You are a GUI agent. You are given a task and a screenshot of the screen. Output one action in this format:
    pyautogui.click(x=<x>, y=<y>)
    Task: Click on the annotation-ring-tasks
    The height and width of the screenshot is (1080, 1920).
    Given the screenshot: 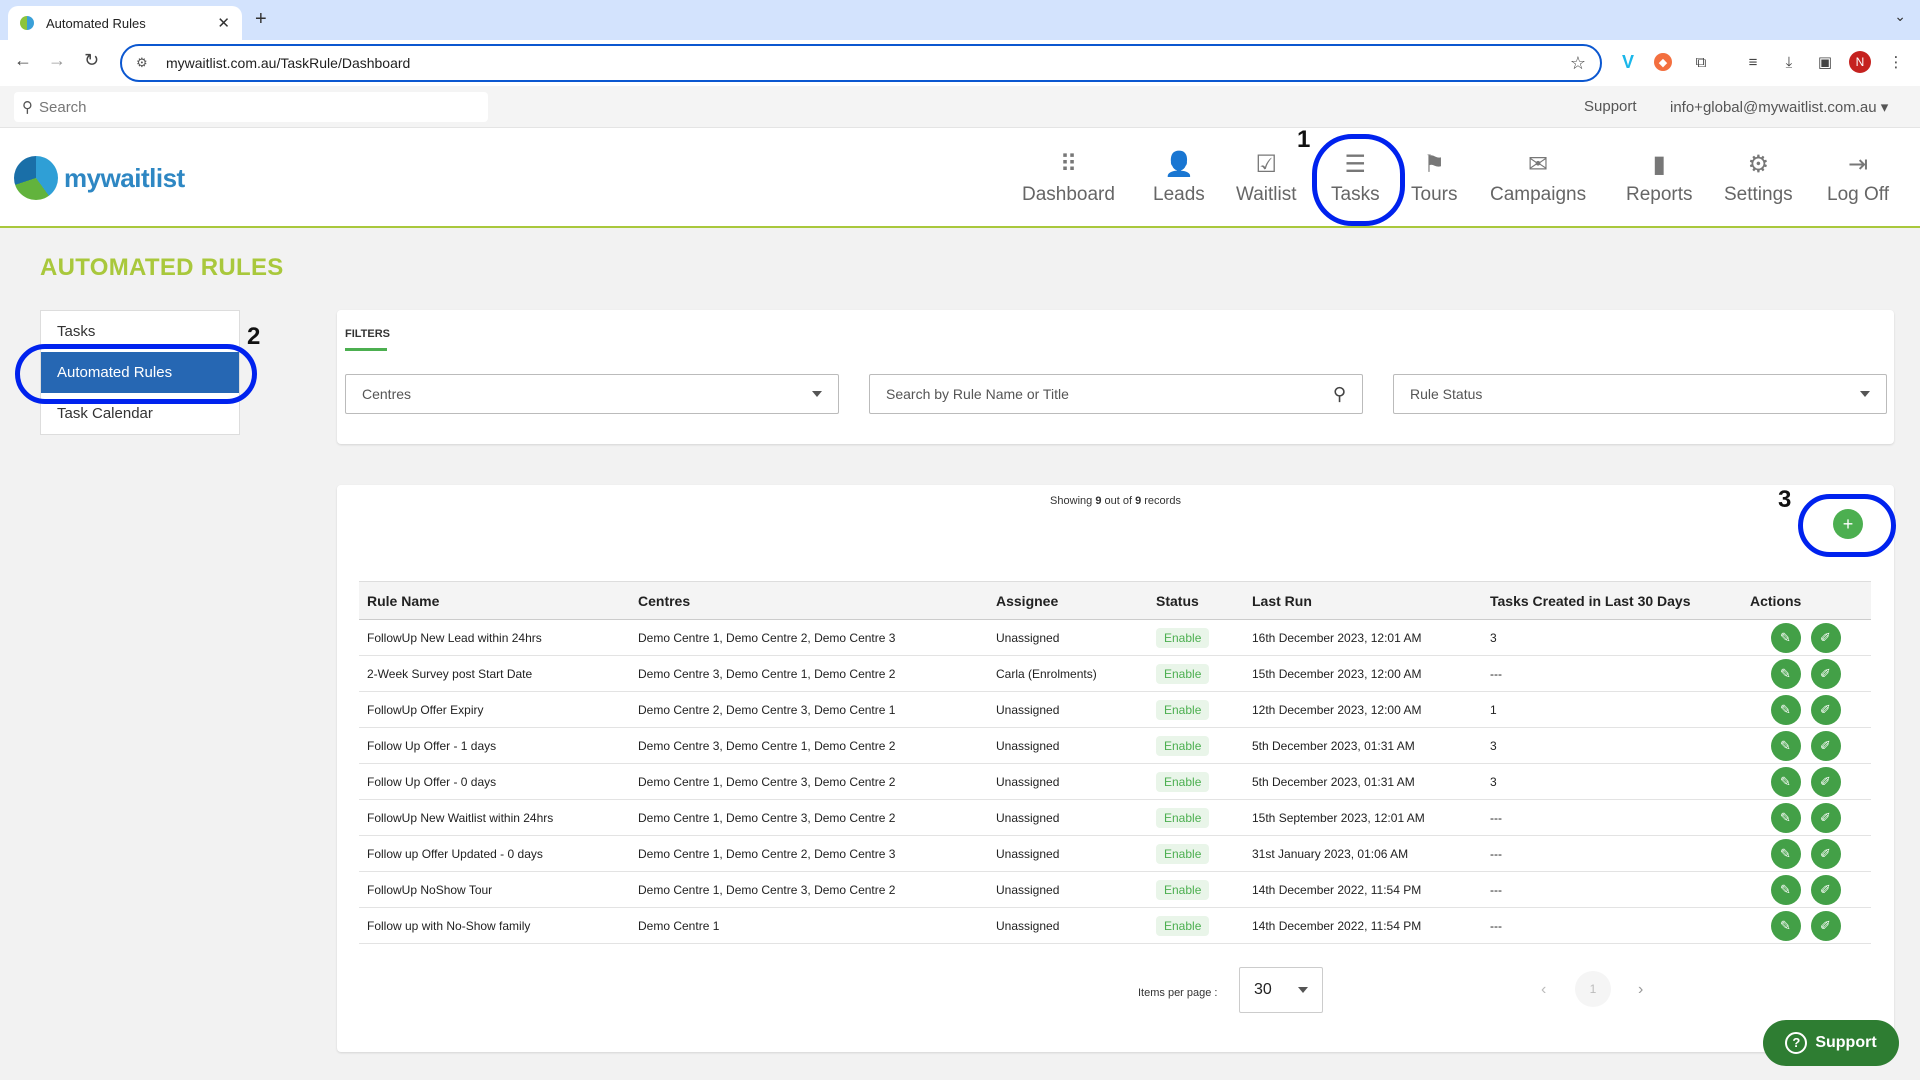 What is the action you would take?
    pyautogui.click(x=1358, y=180)
    